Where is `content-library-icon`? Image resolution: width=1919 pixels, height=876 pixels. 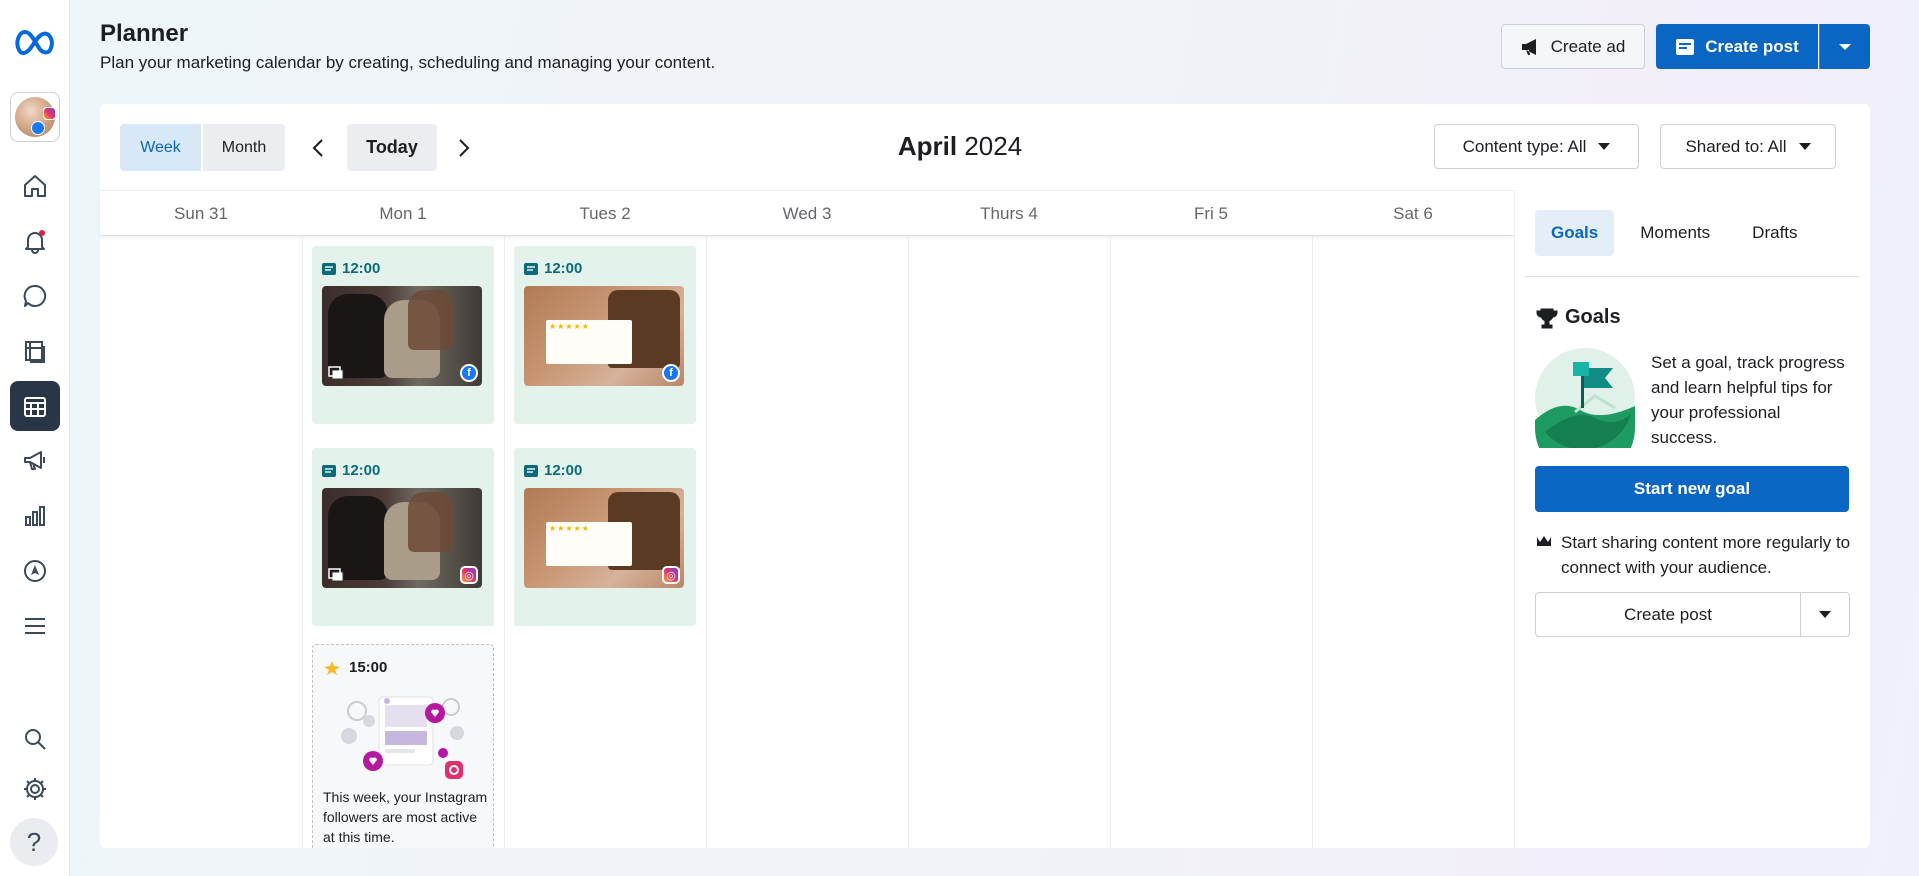 content-library-icon is located at coordinates (35, 352).